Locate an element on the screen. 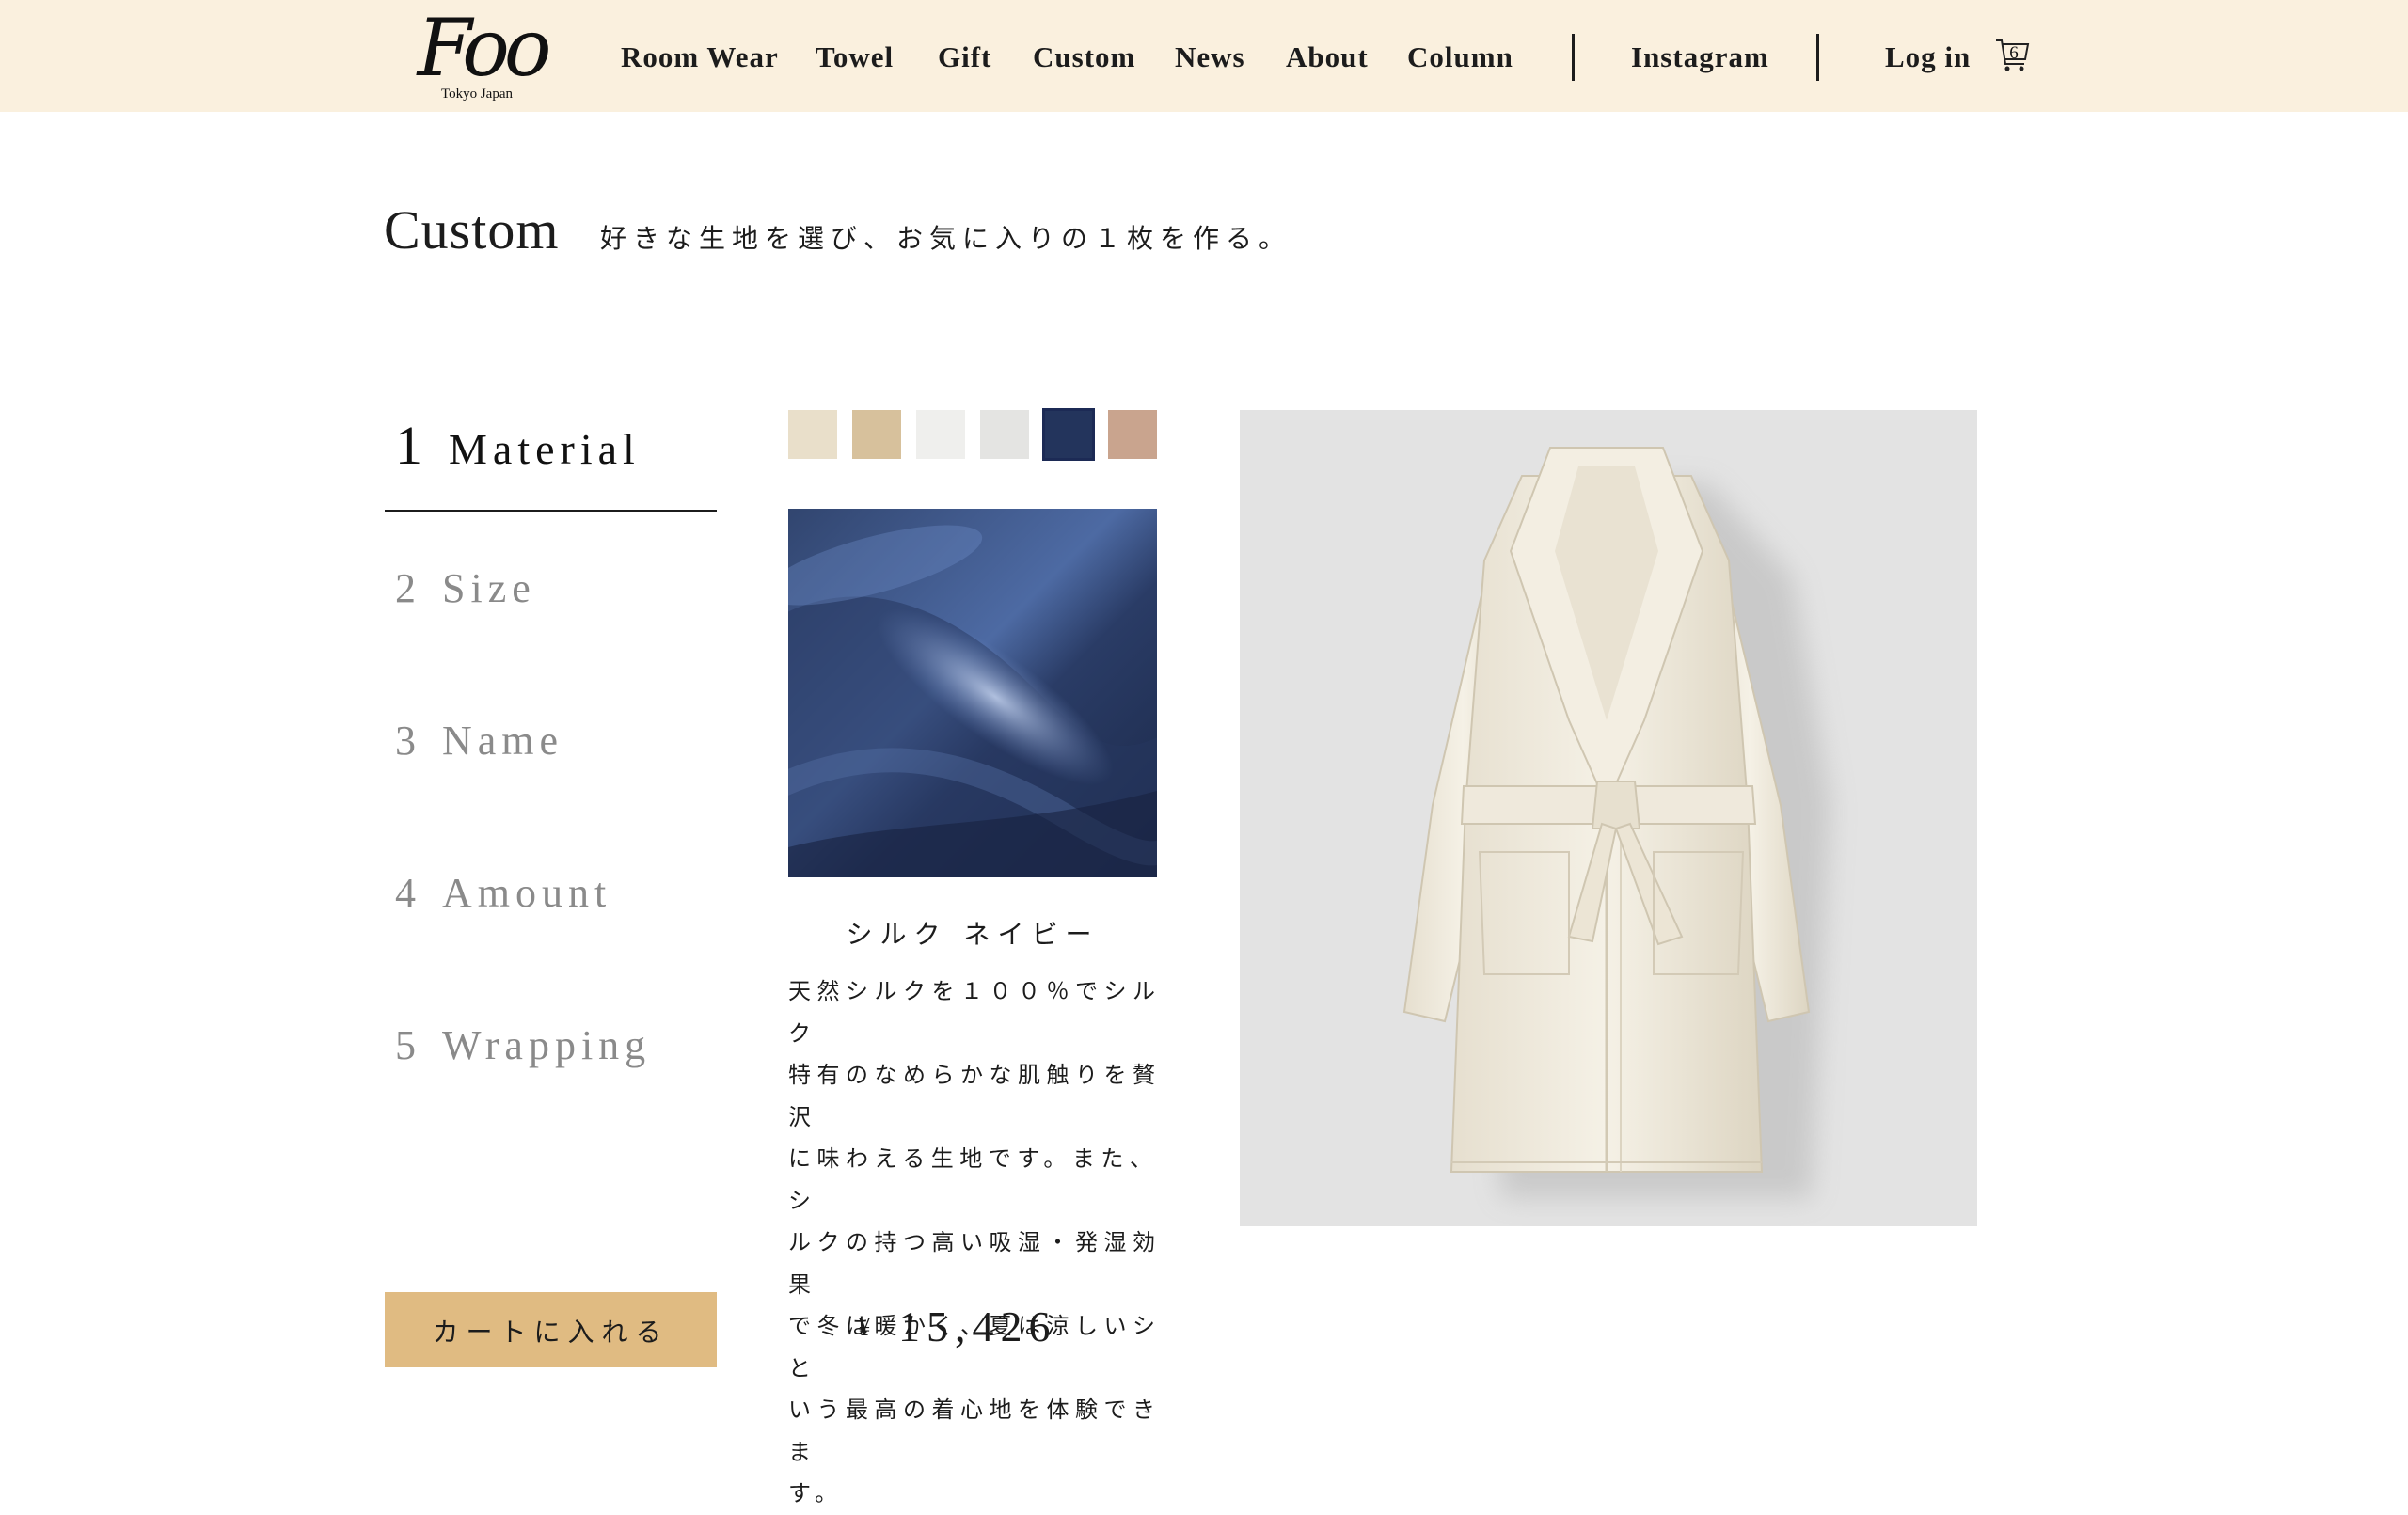 The image size is (2408, 1515). cart-count-badge: 6 is located at coordinates (2014, 53).